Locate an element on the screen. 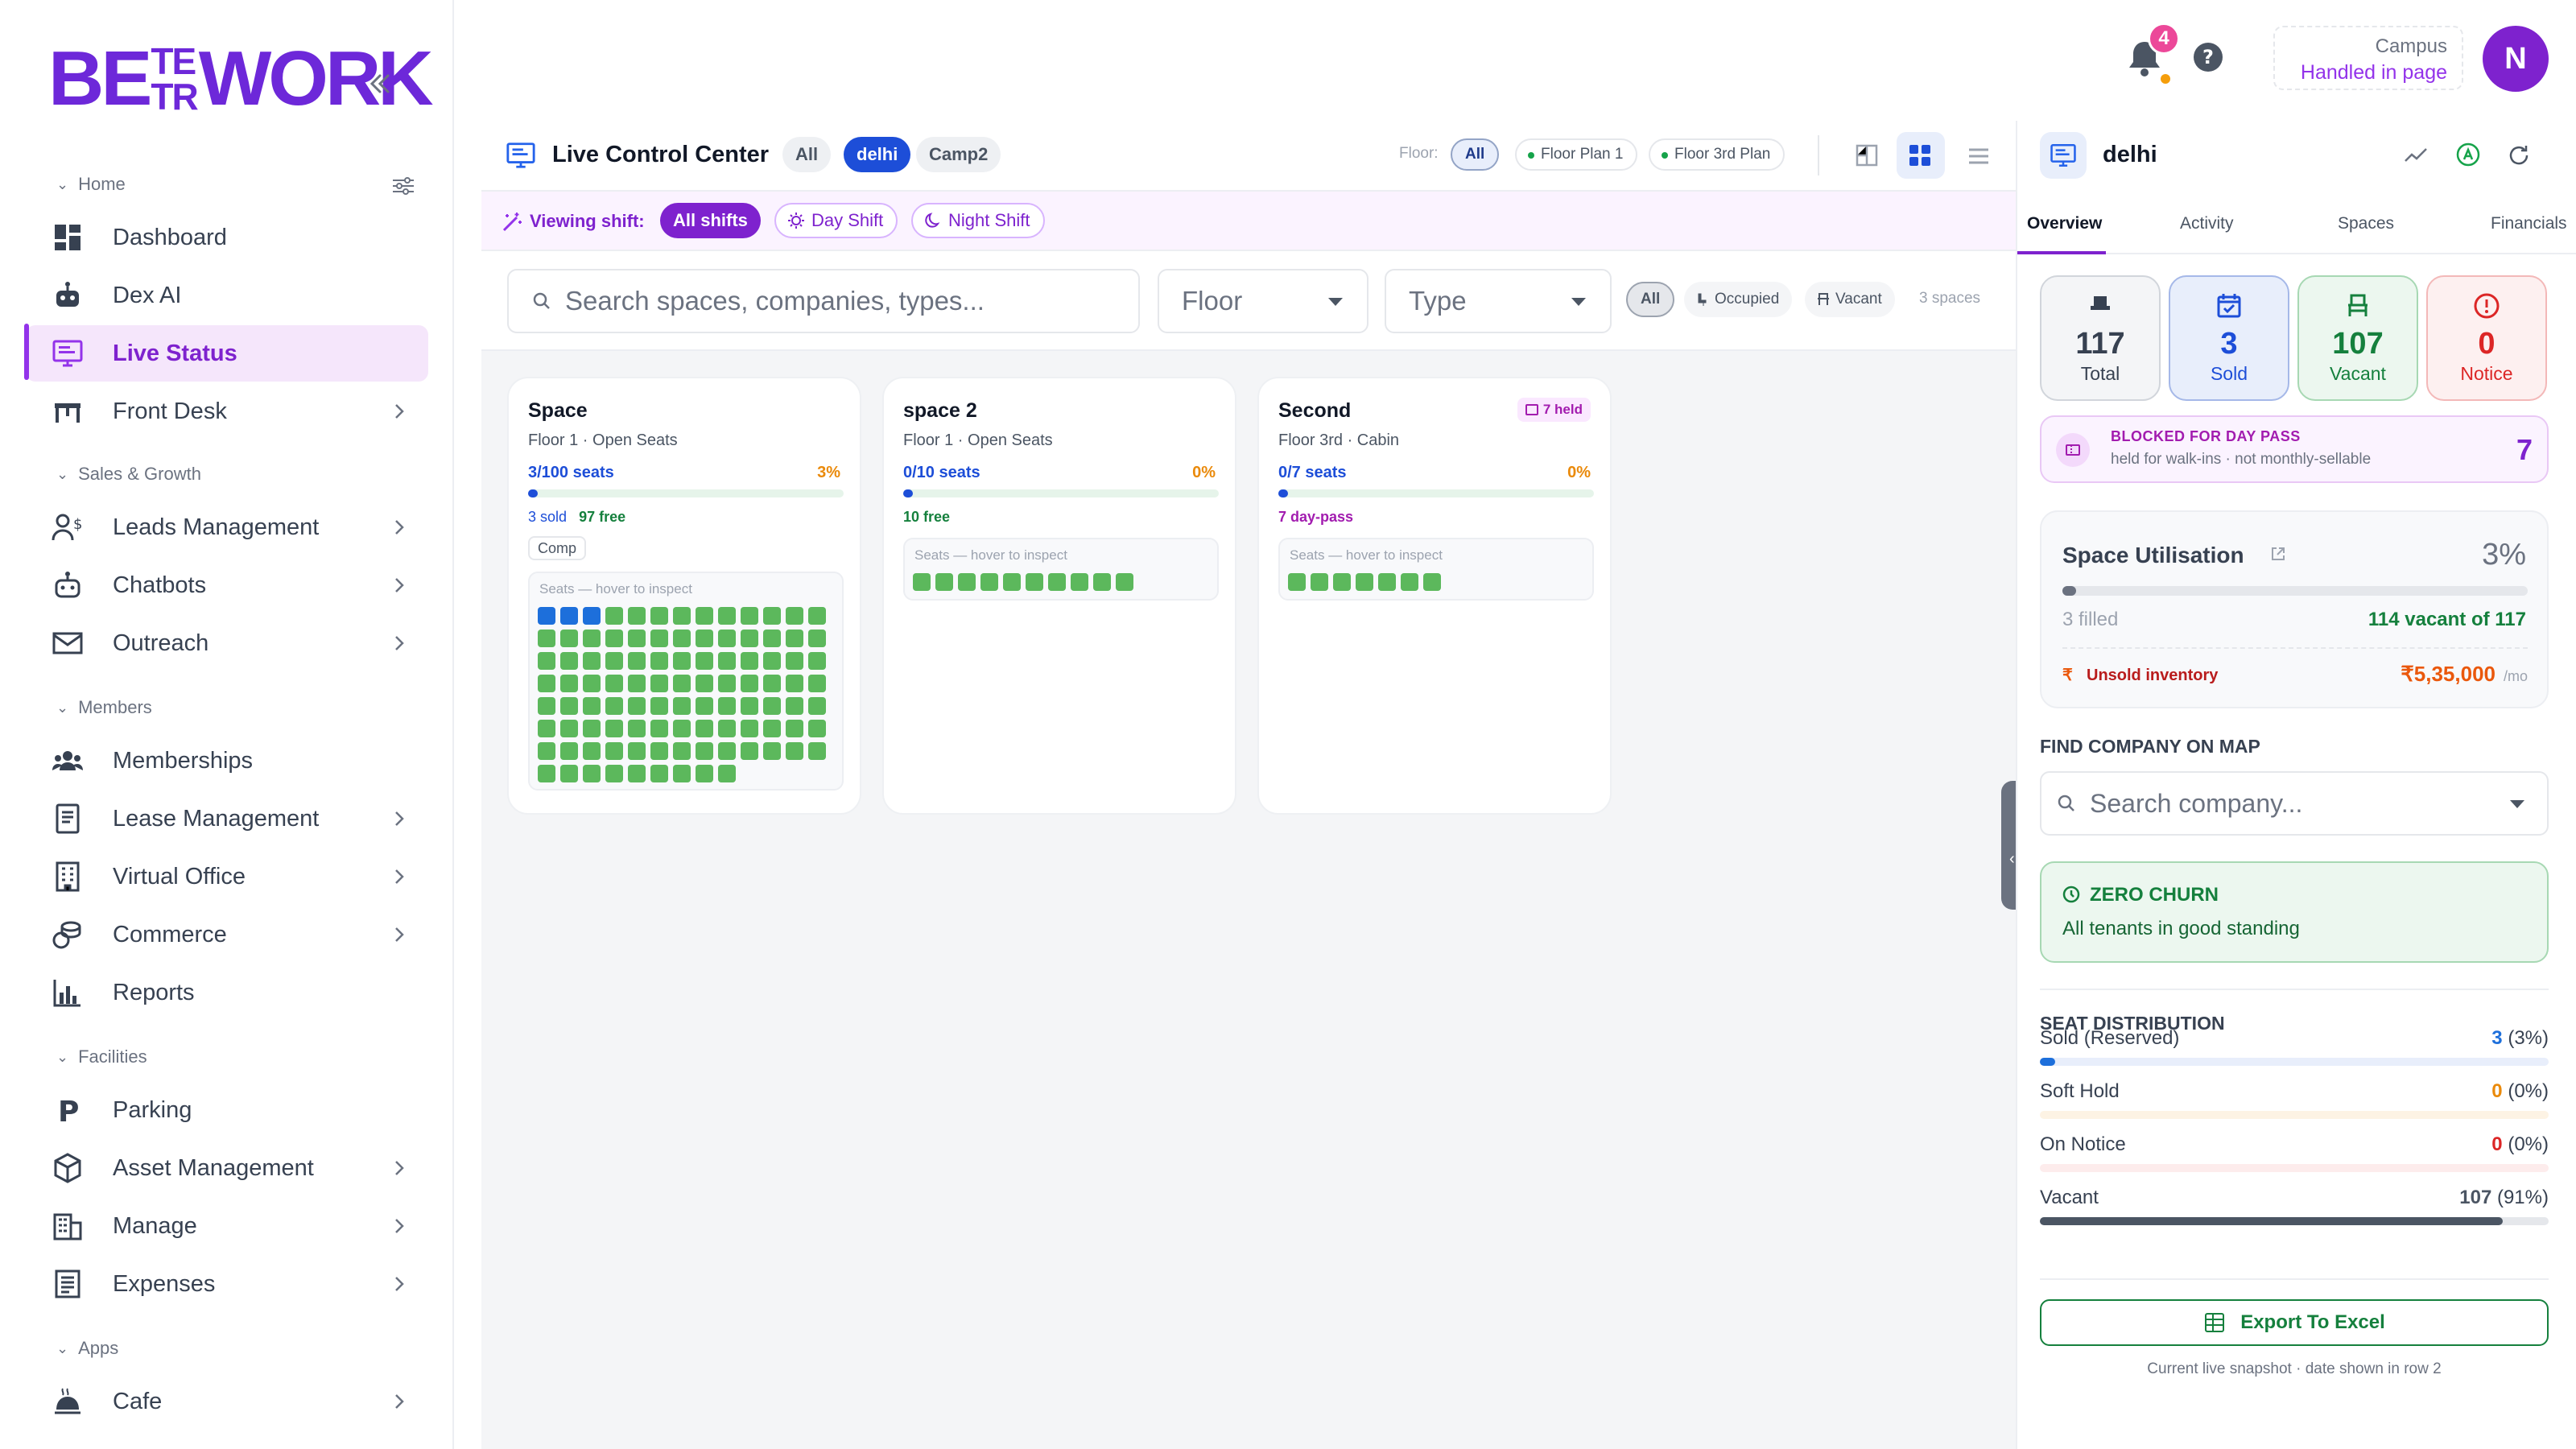  sidebar-item-memberships: Memberships is located at coordinates (227, 761).